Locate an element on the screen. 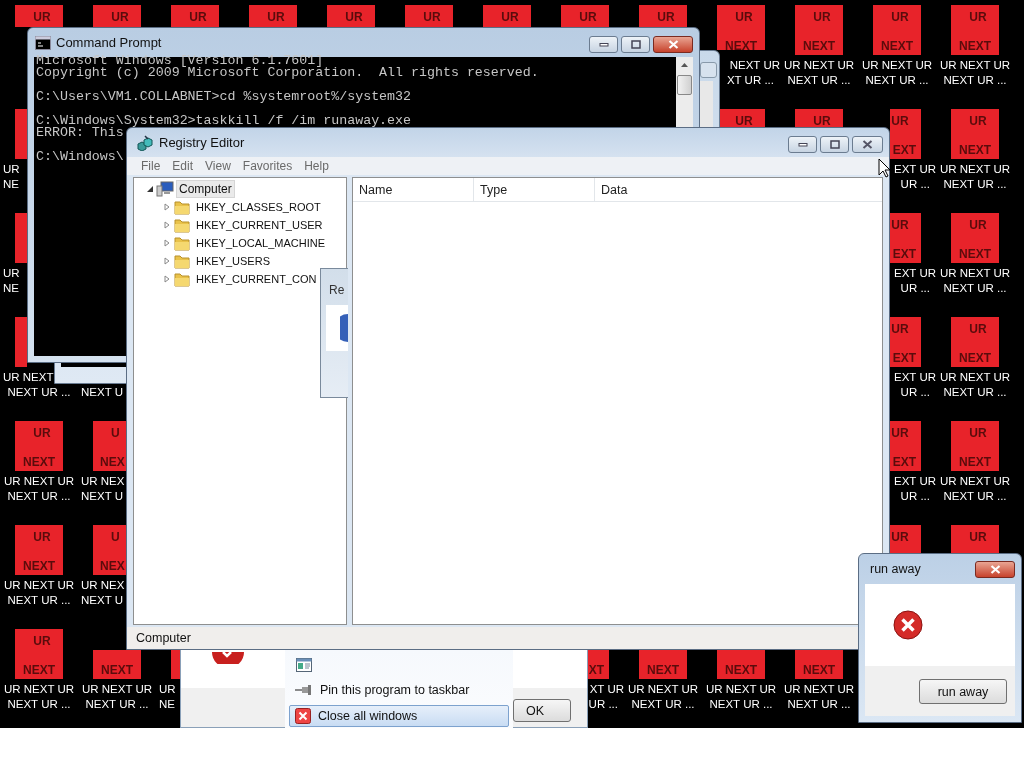  program-icon is located at coordinates (304, 665).